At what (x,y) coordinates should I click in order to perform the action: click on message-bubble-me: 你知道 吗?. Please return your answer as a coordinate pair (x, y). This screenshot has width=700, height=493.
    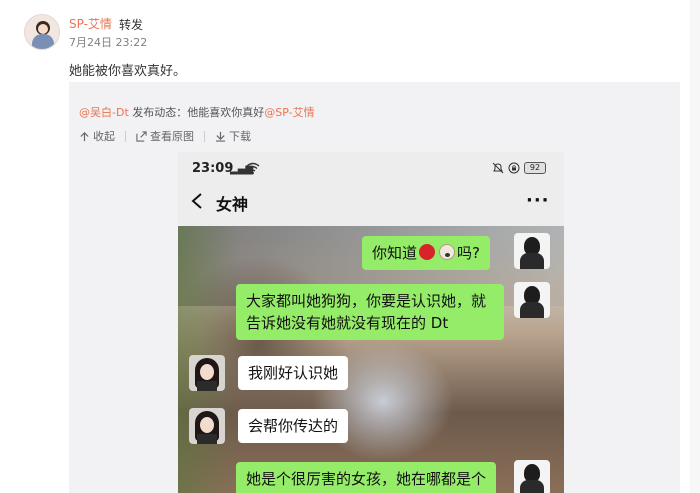
    Looking at the image, I should click on (426, 253).